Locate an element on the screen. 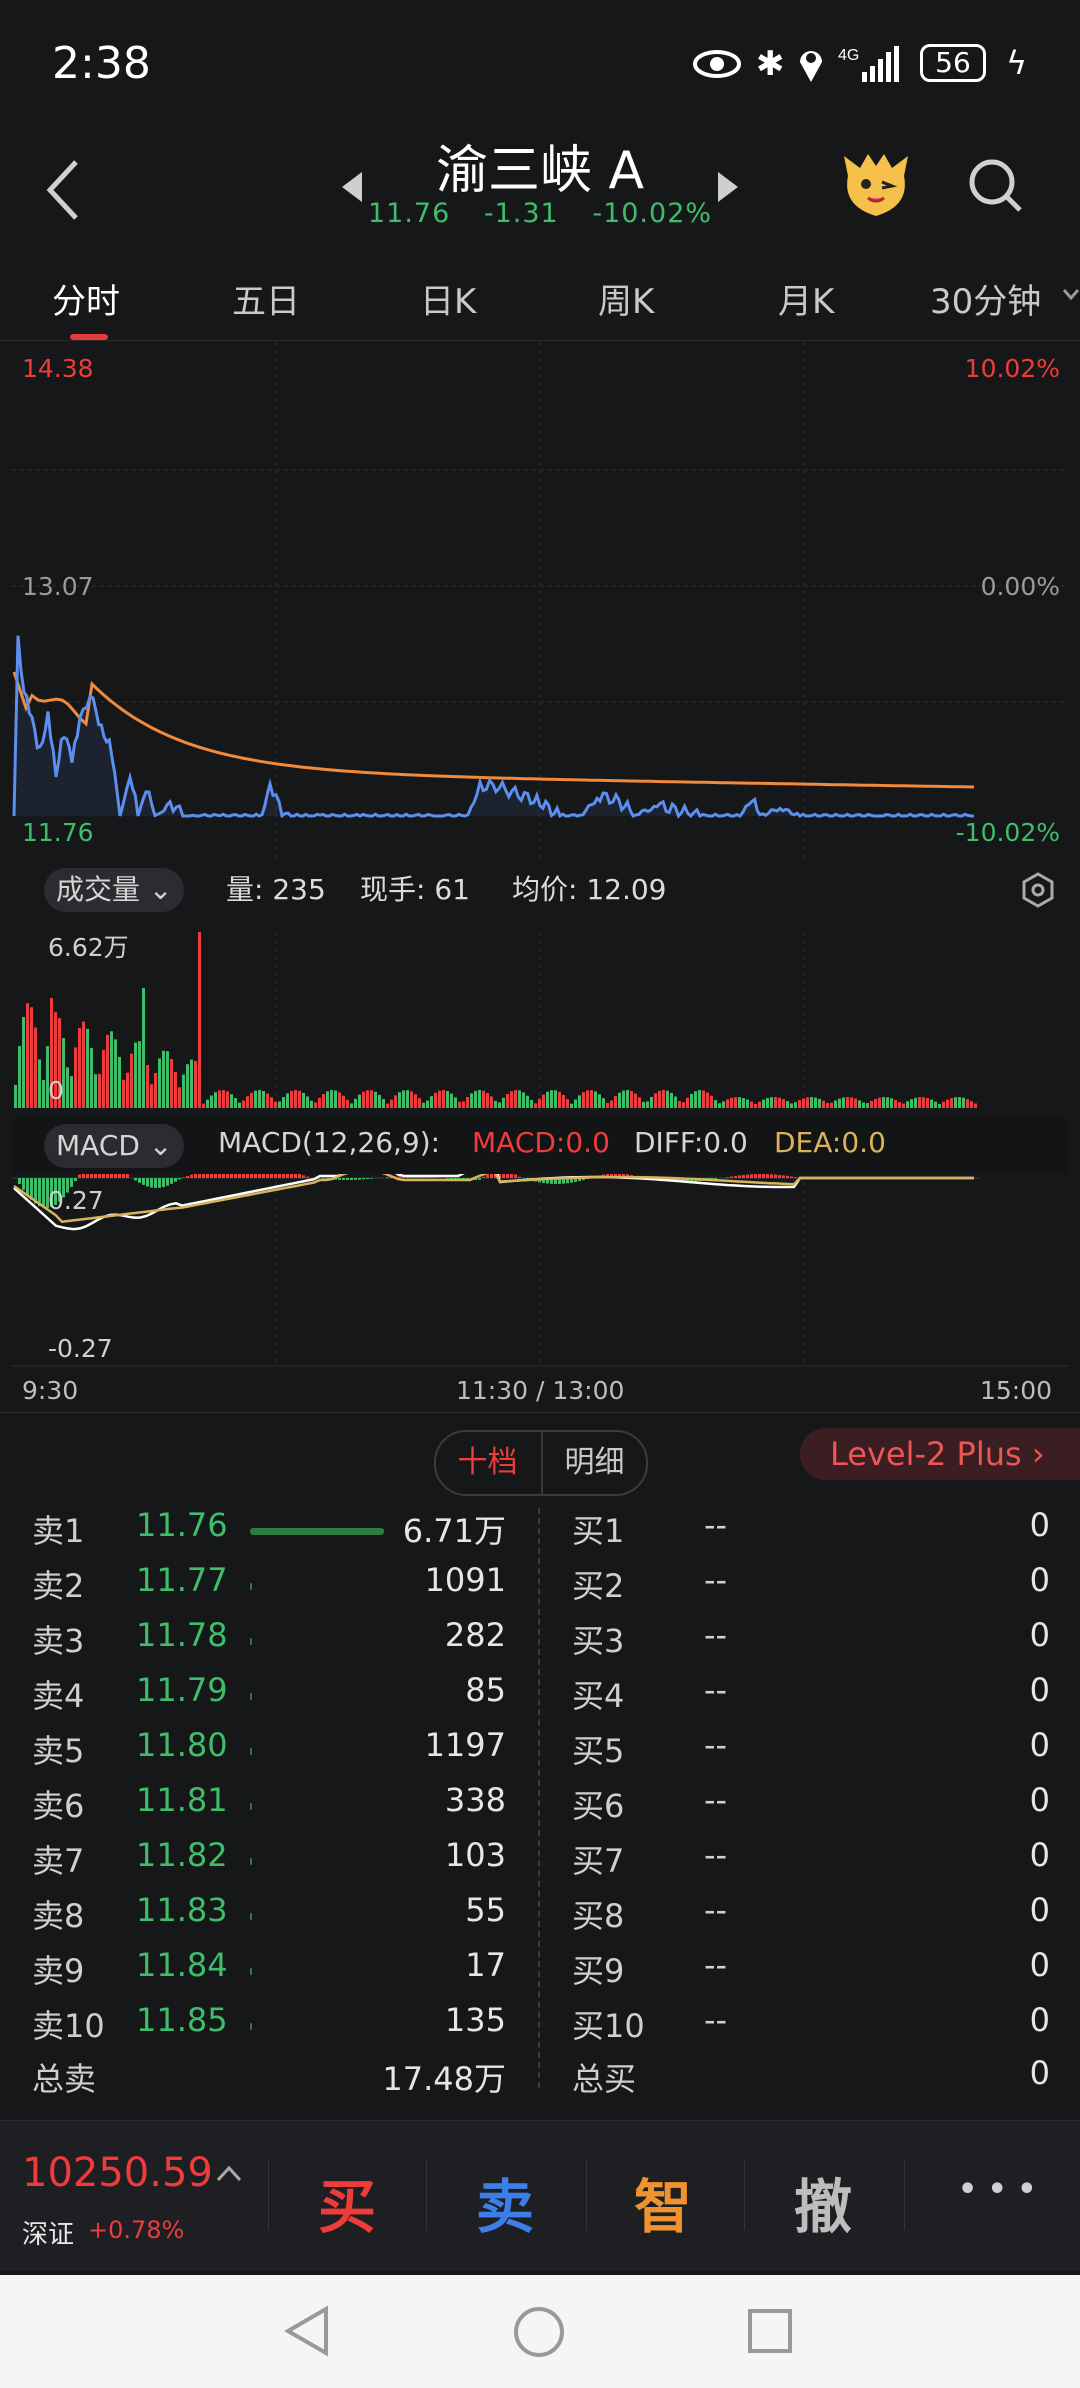  order-book-row: 卖1 11.76 6.71万 买1 -- 0 is located at coordinates (540, 1533).